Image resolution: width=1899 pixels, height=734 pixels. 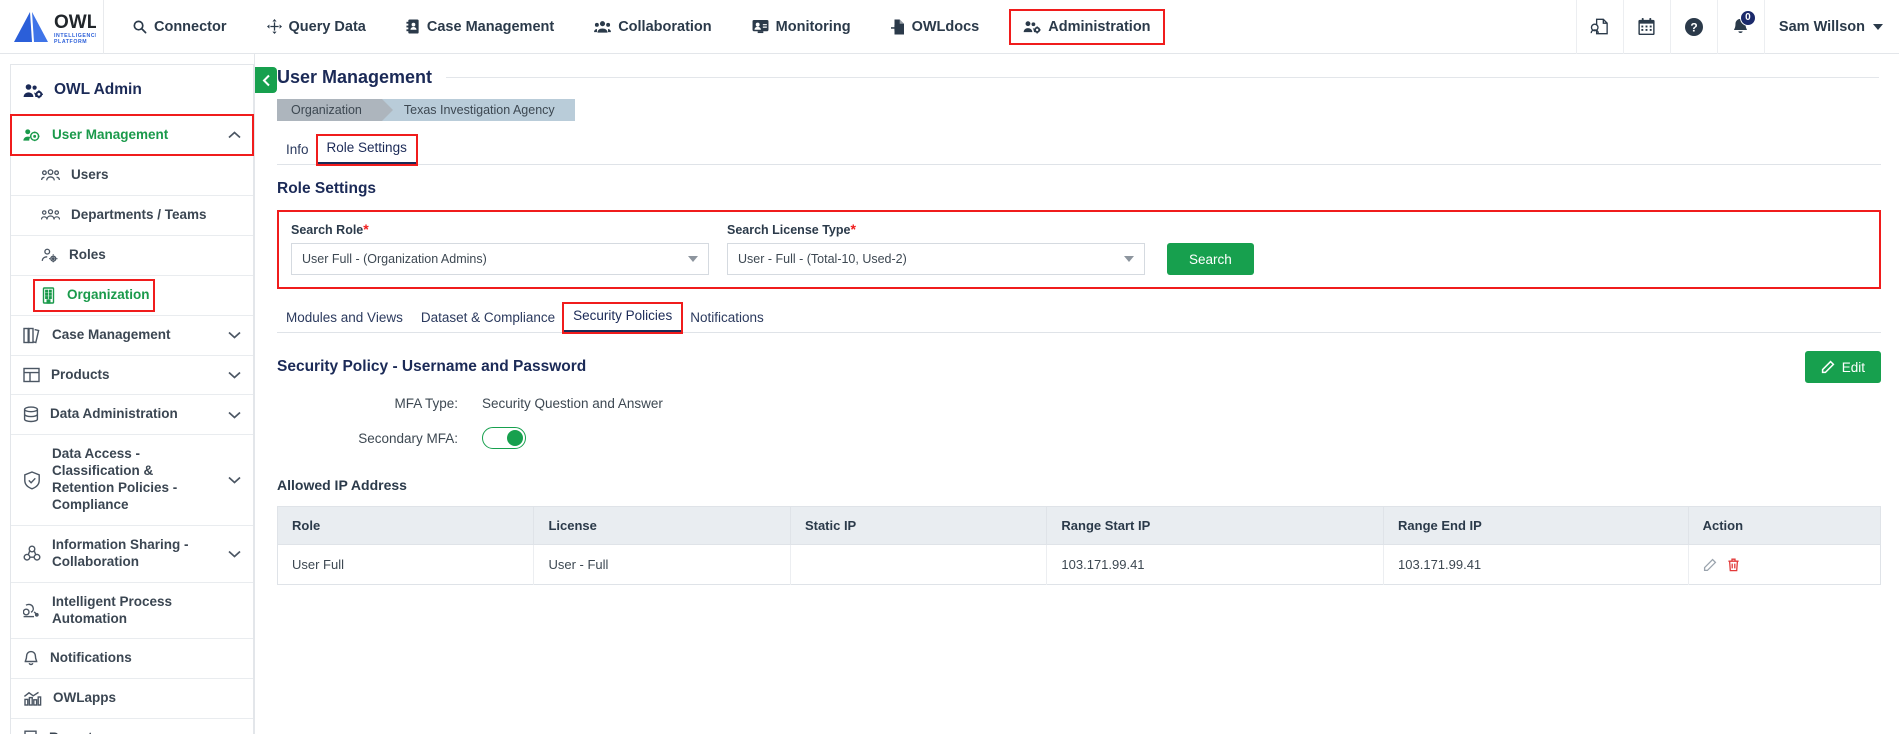 What do you see at coordinates (1210, 259) in the screenshot?
I see `search-button: Search` at bounding box center [1210, 259].